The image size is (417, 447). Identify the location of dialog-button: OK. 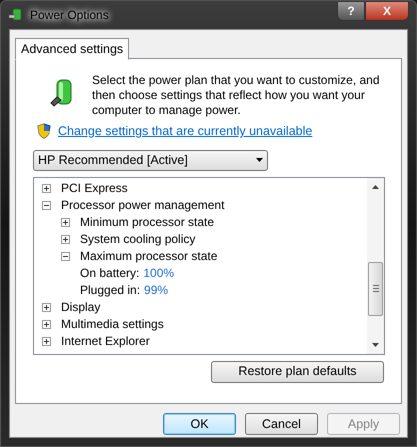
(199, 424).